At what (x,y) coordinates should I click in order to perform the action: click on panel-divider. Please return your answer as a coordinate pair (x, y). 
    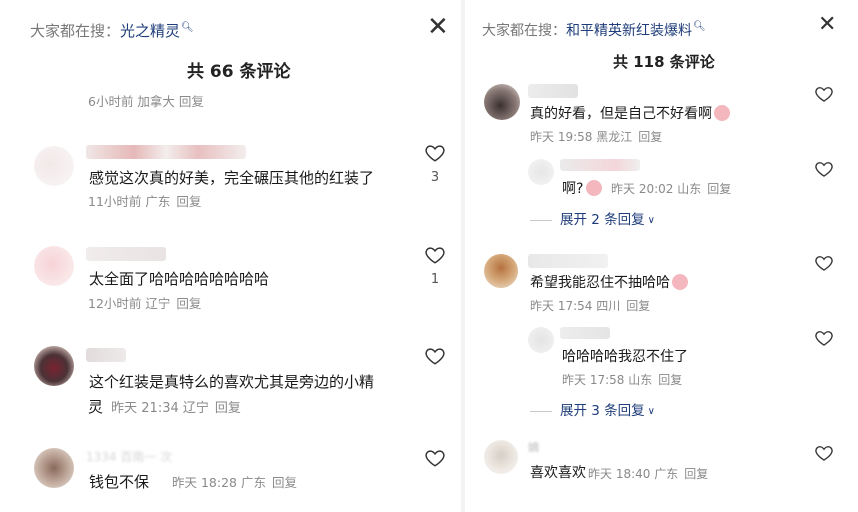
    Looking at the image, I should click on (463, 256).